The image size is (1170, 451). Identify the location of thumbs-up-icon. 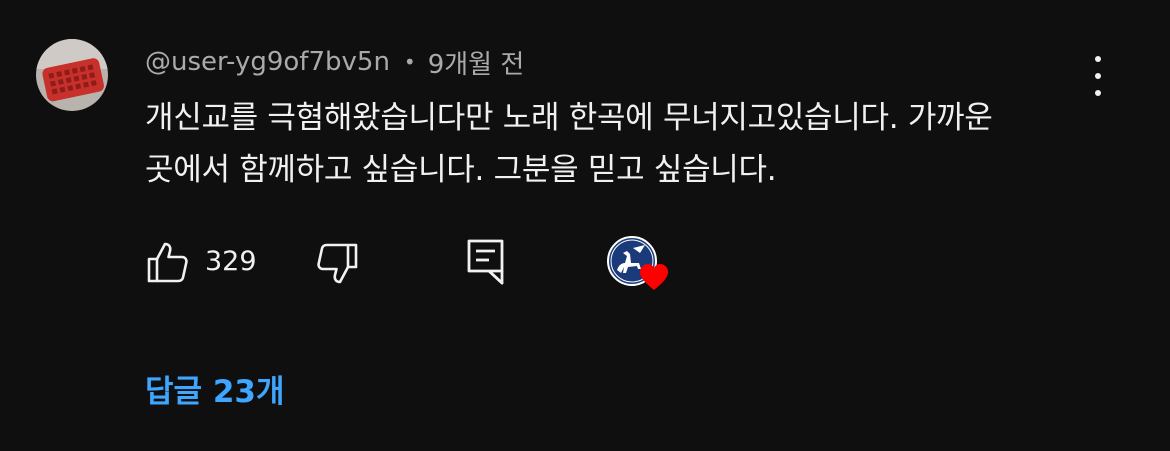
(167, 262).